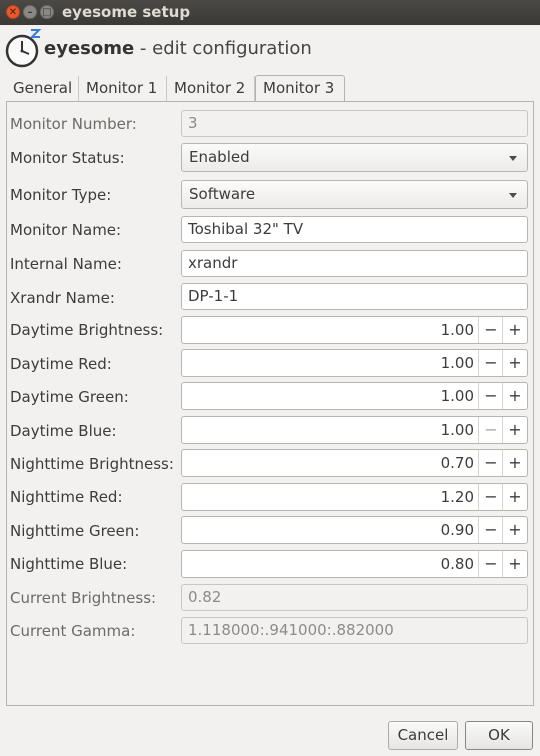  I want to click on xrandr-name-input: DP-1-1, so click(354, 296).